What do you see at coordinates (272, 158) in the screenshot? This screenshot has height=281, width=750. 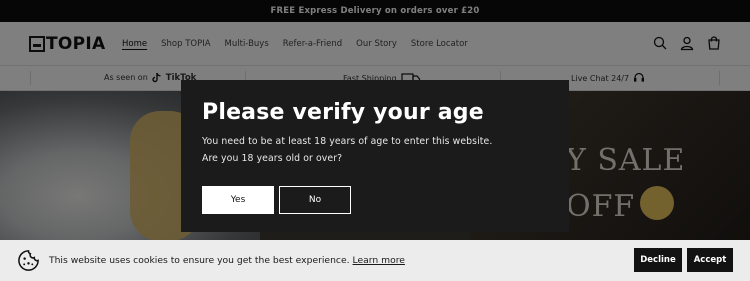 I see `modal-question: Are you 18 years old or over?` at bounding box center [272, 158].